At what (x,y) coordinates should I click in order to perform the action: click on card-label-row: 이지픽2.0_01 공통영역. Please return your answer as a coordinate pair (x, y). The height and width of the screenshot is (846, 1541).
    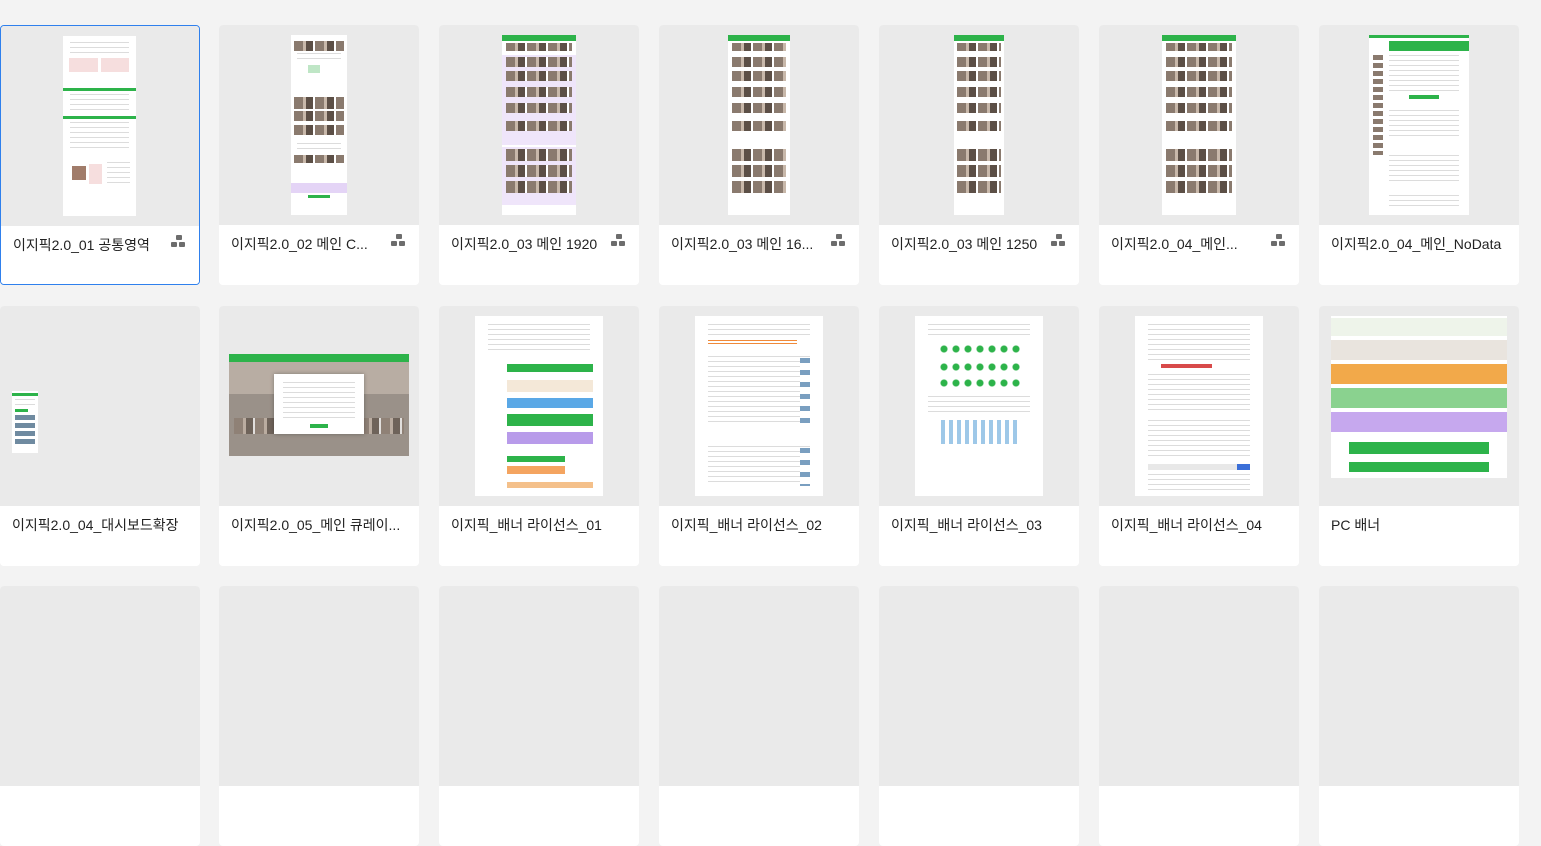
    Looking at the image, I should click on (100, 255).